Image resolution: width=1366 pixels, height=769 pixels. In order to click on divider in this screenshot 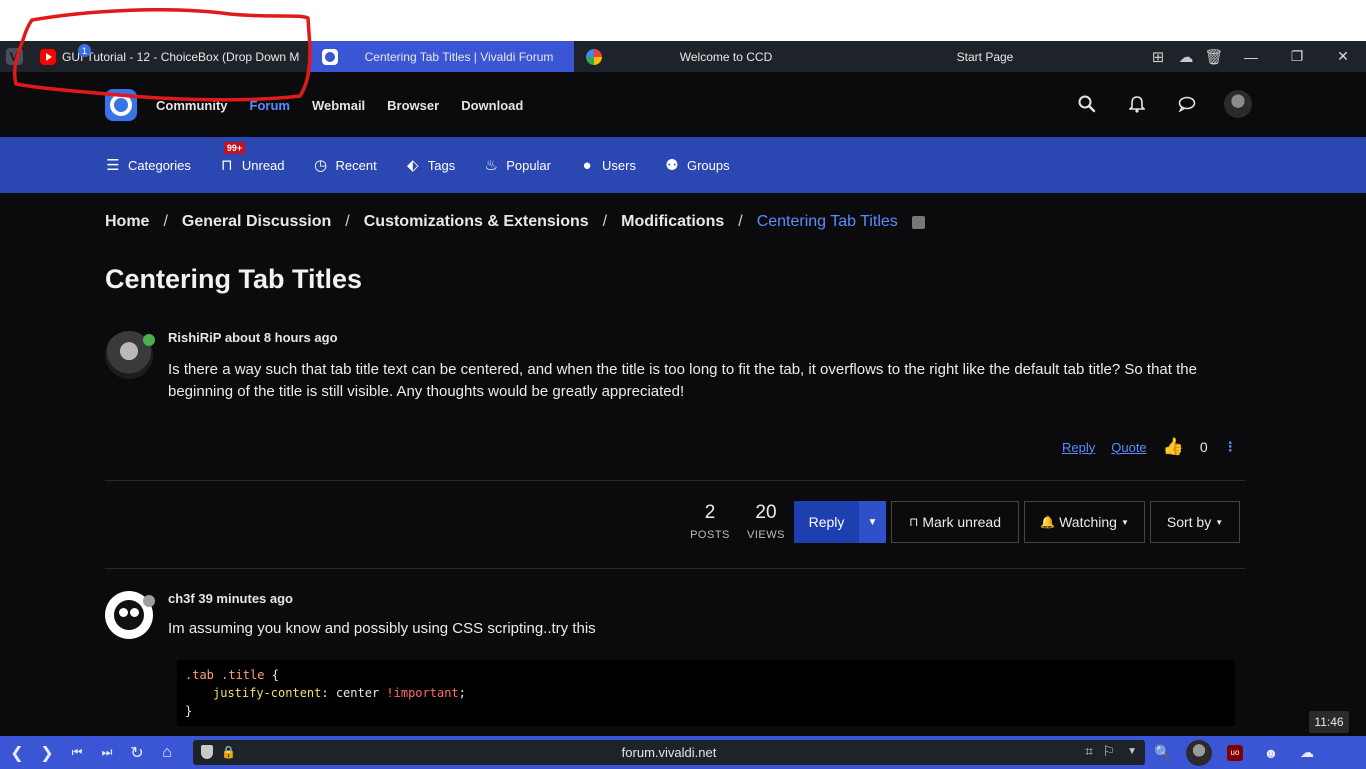, I will do `click(675, 568)`.